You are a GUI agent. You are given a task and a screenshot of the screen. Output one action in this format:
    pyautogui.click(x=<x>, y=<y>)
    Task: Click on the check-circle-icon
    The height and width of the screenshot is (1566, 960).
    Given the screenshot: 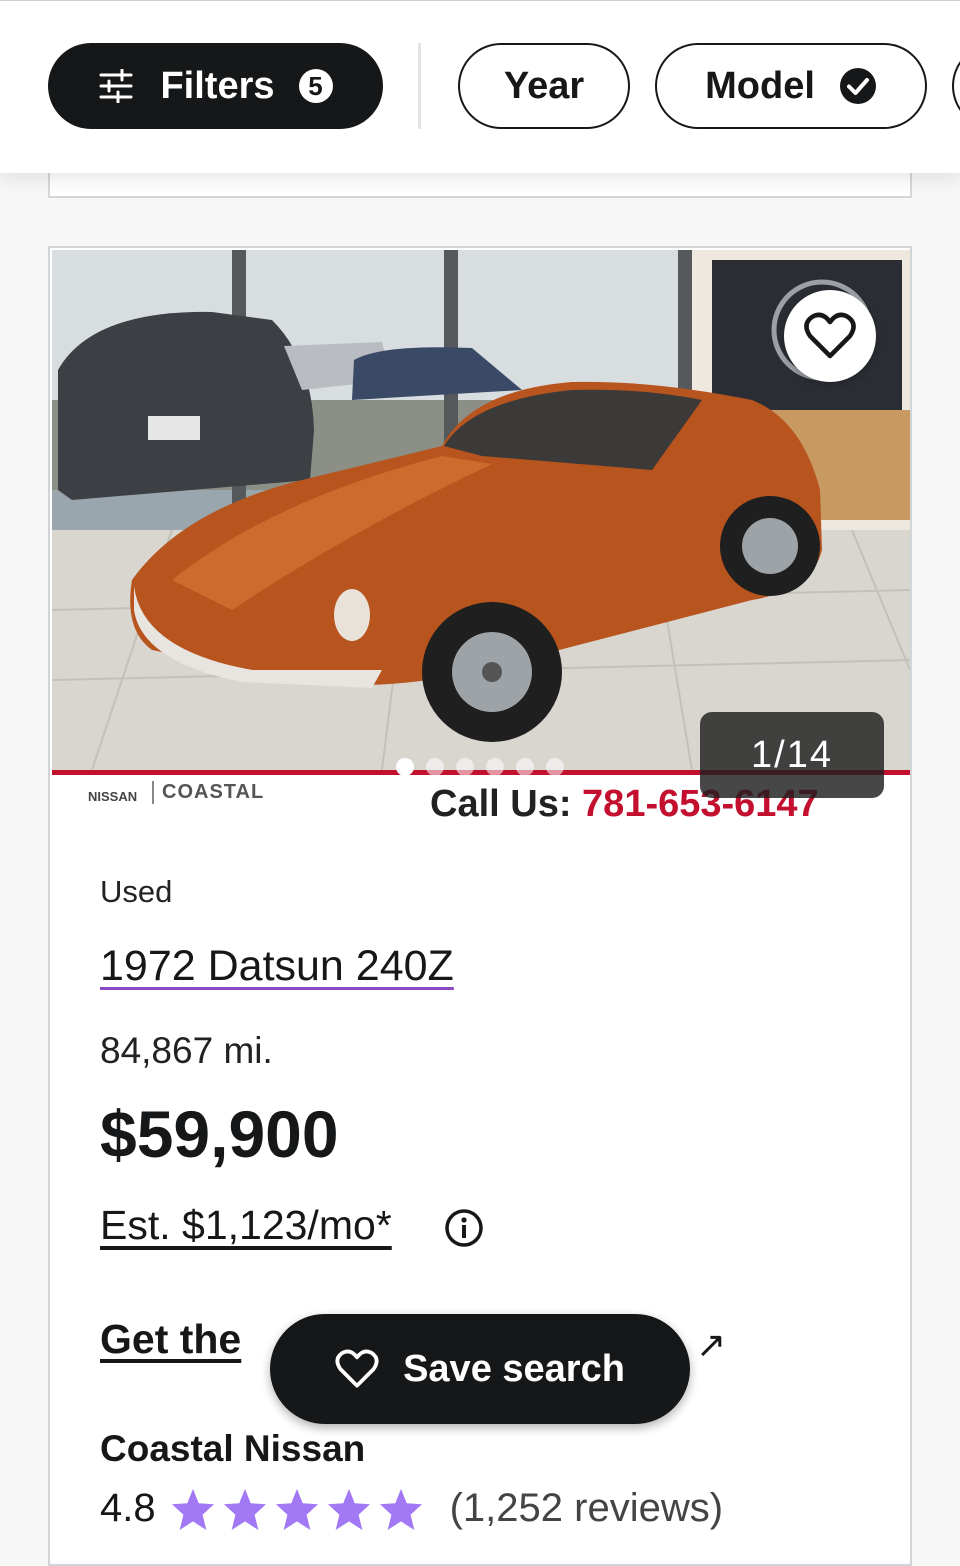 What is the action you would take?
    pyautogui.click(x=857, y=86)
    